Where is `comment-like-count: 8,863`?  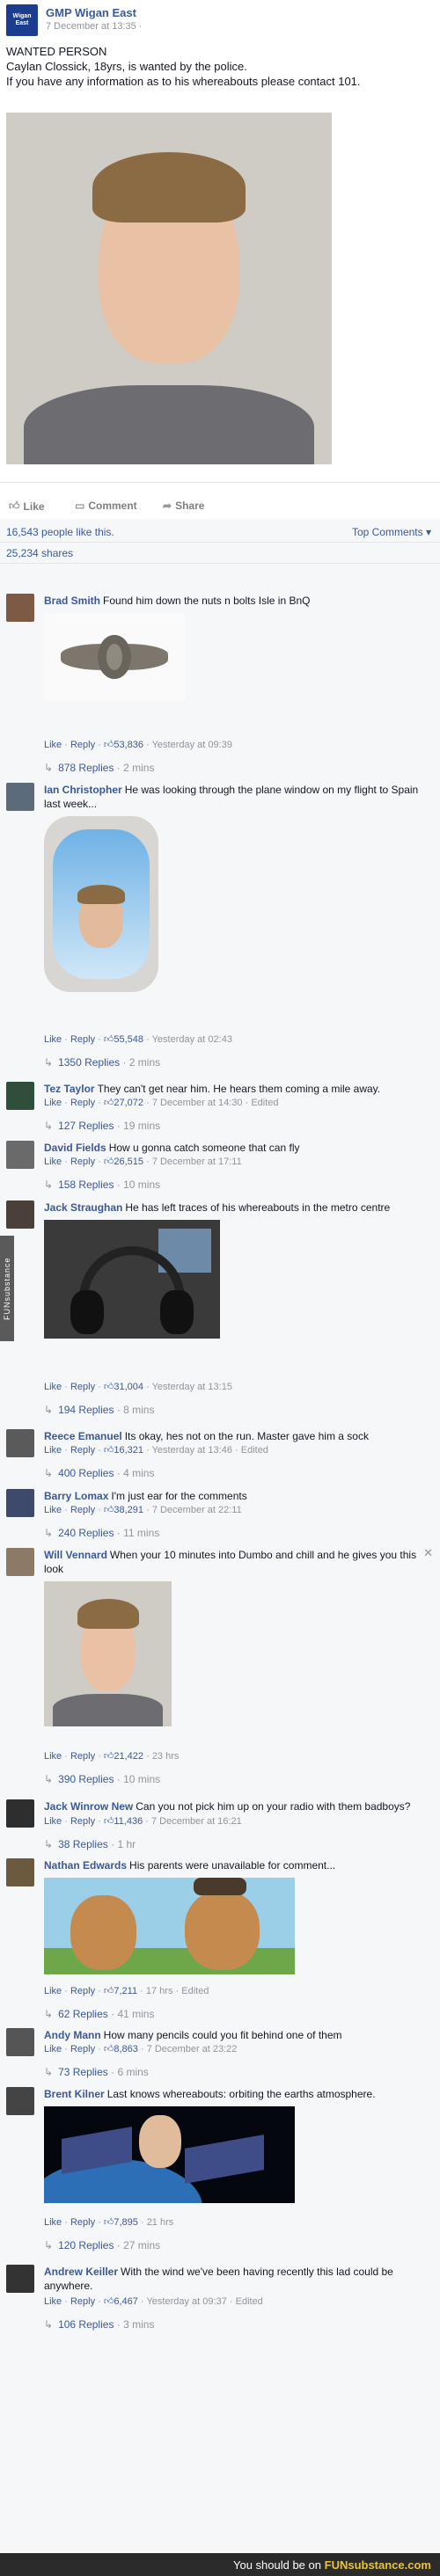
comment-like-count: 8,863 is located at coordinates (126, 2049).